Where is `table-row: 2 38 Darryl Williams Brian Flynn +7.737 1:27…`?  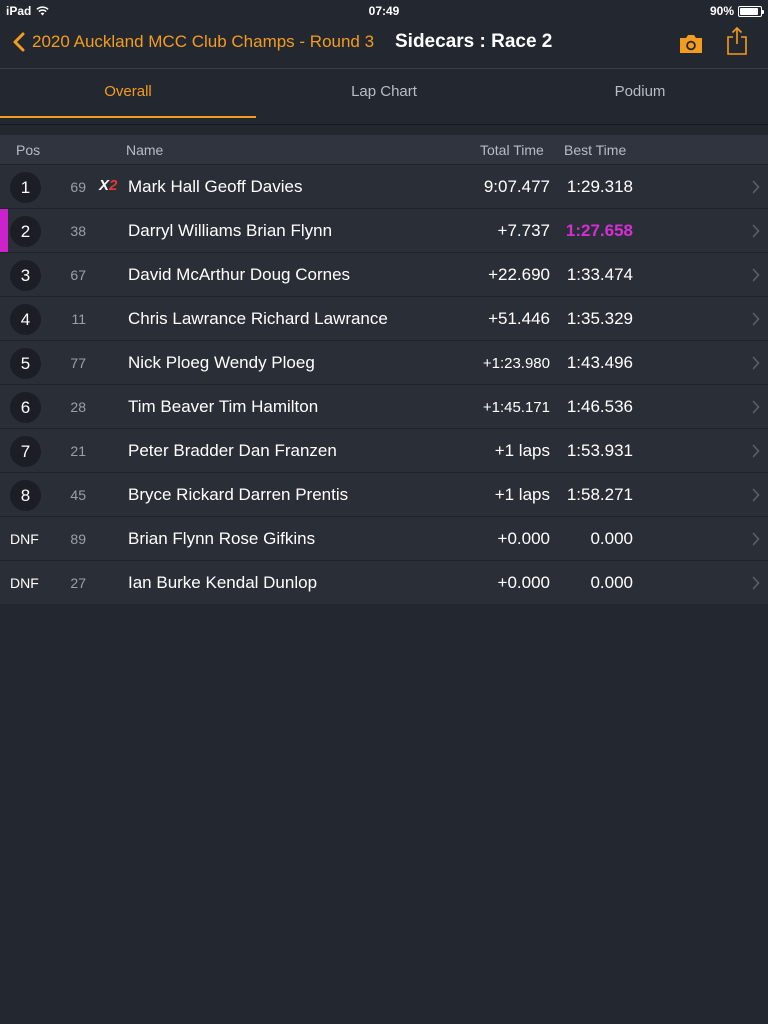
table-row: 2 38 Darryl Williams Brian Flynn +7.737 1:27… is located at coordinates (384, 230).